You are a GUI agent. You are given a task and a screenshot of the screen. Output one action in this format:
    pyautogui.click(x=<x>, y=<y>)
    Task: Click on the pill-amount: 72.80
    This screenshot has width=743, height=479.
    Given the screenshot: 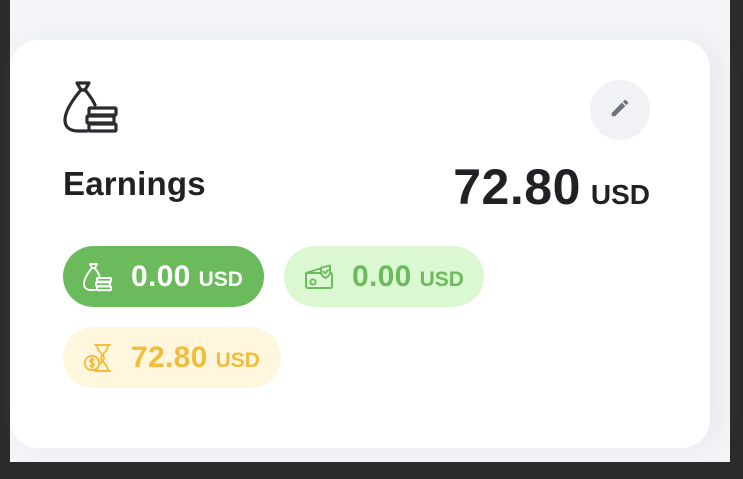 What is the action you would take?
    pyautogui.click(x=169, y=357)
    